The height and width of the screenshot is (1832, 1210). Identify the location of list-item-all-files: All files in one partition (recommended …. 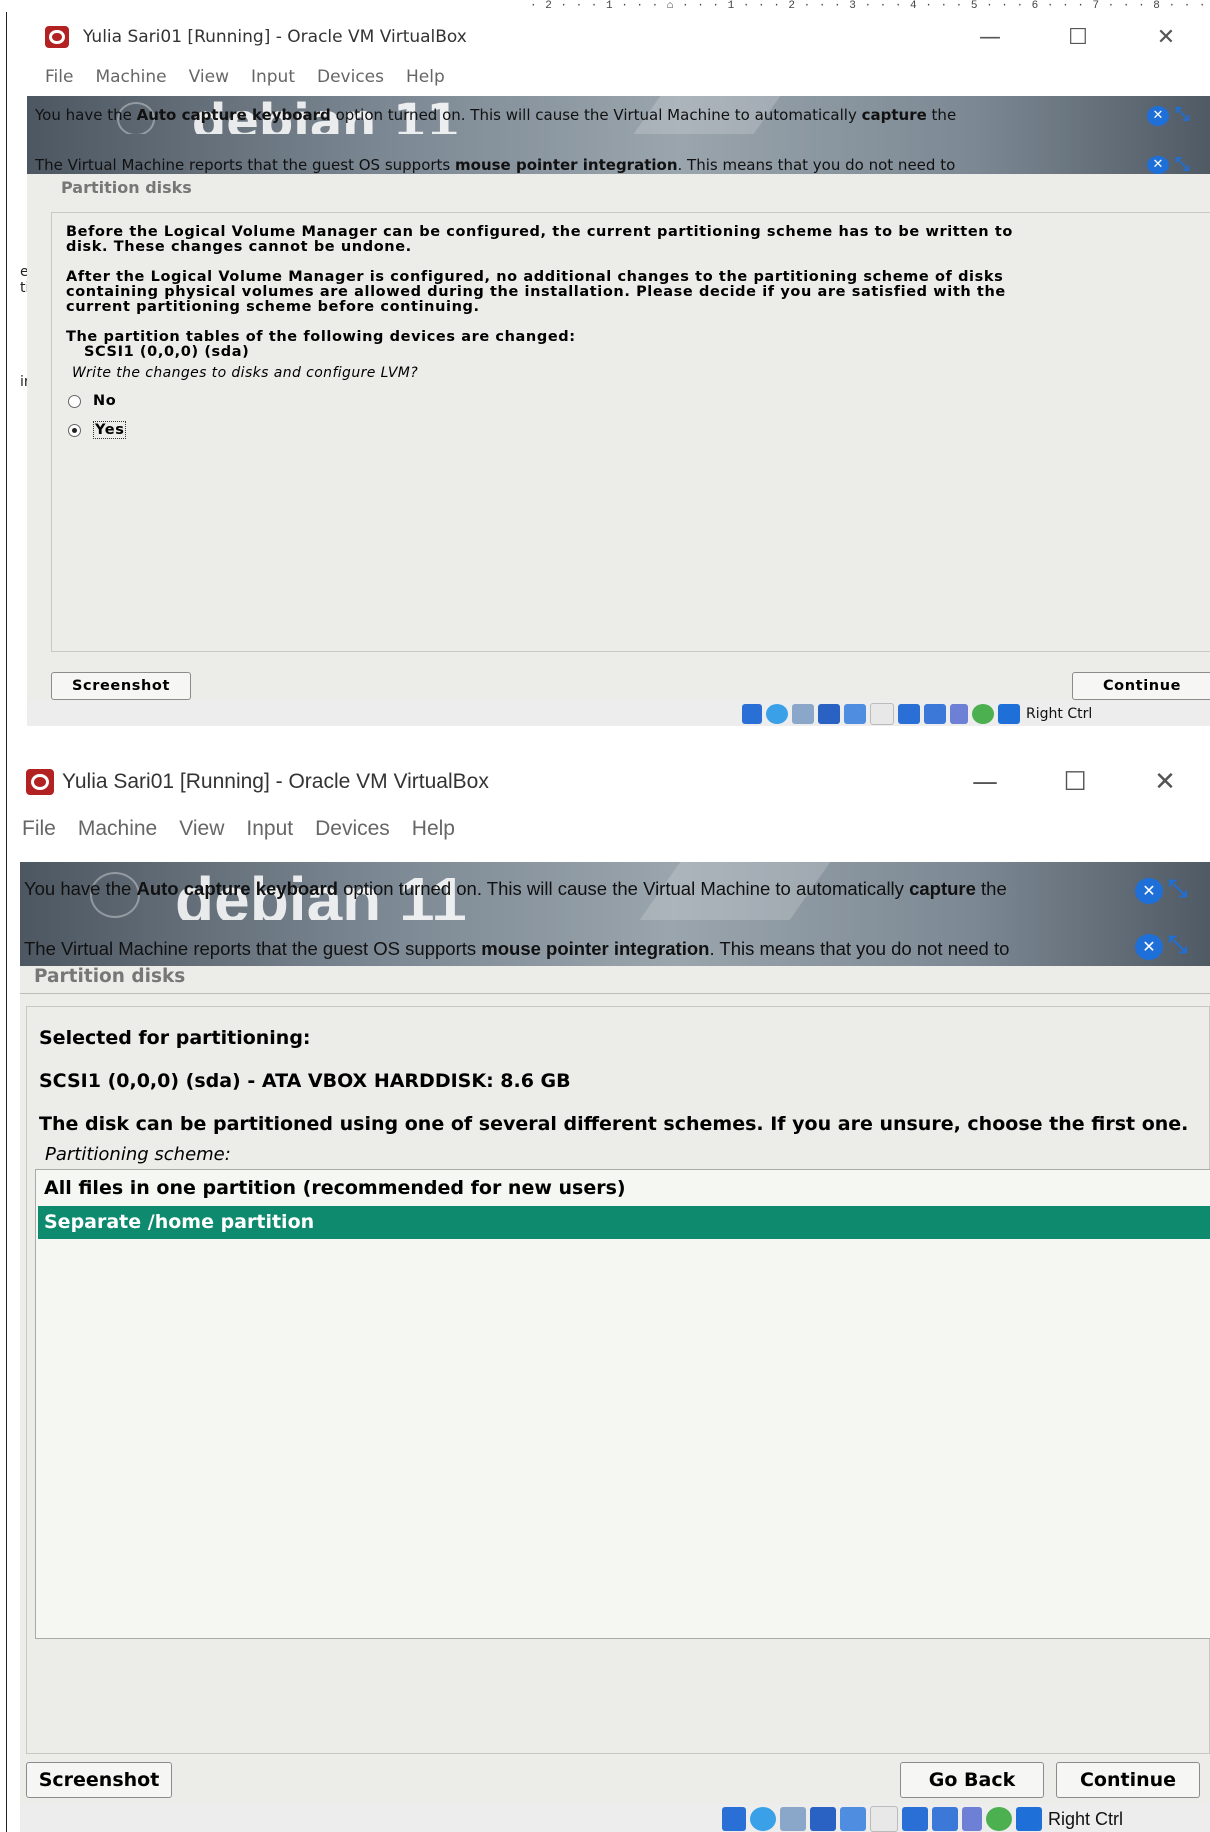
(624, 1188).